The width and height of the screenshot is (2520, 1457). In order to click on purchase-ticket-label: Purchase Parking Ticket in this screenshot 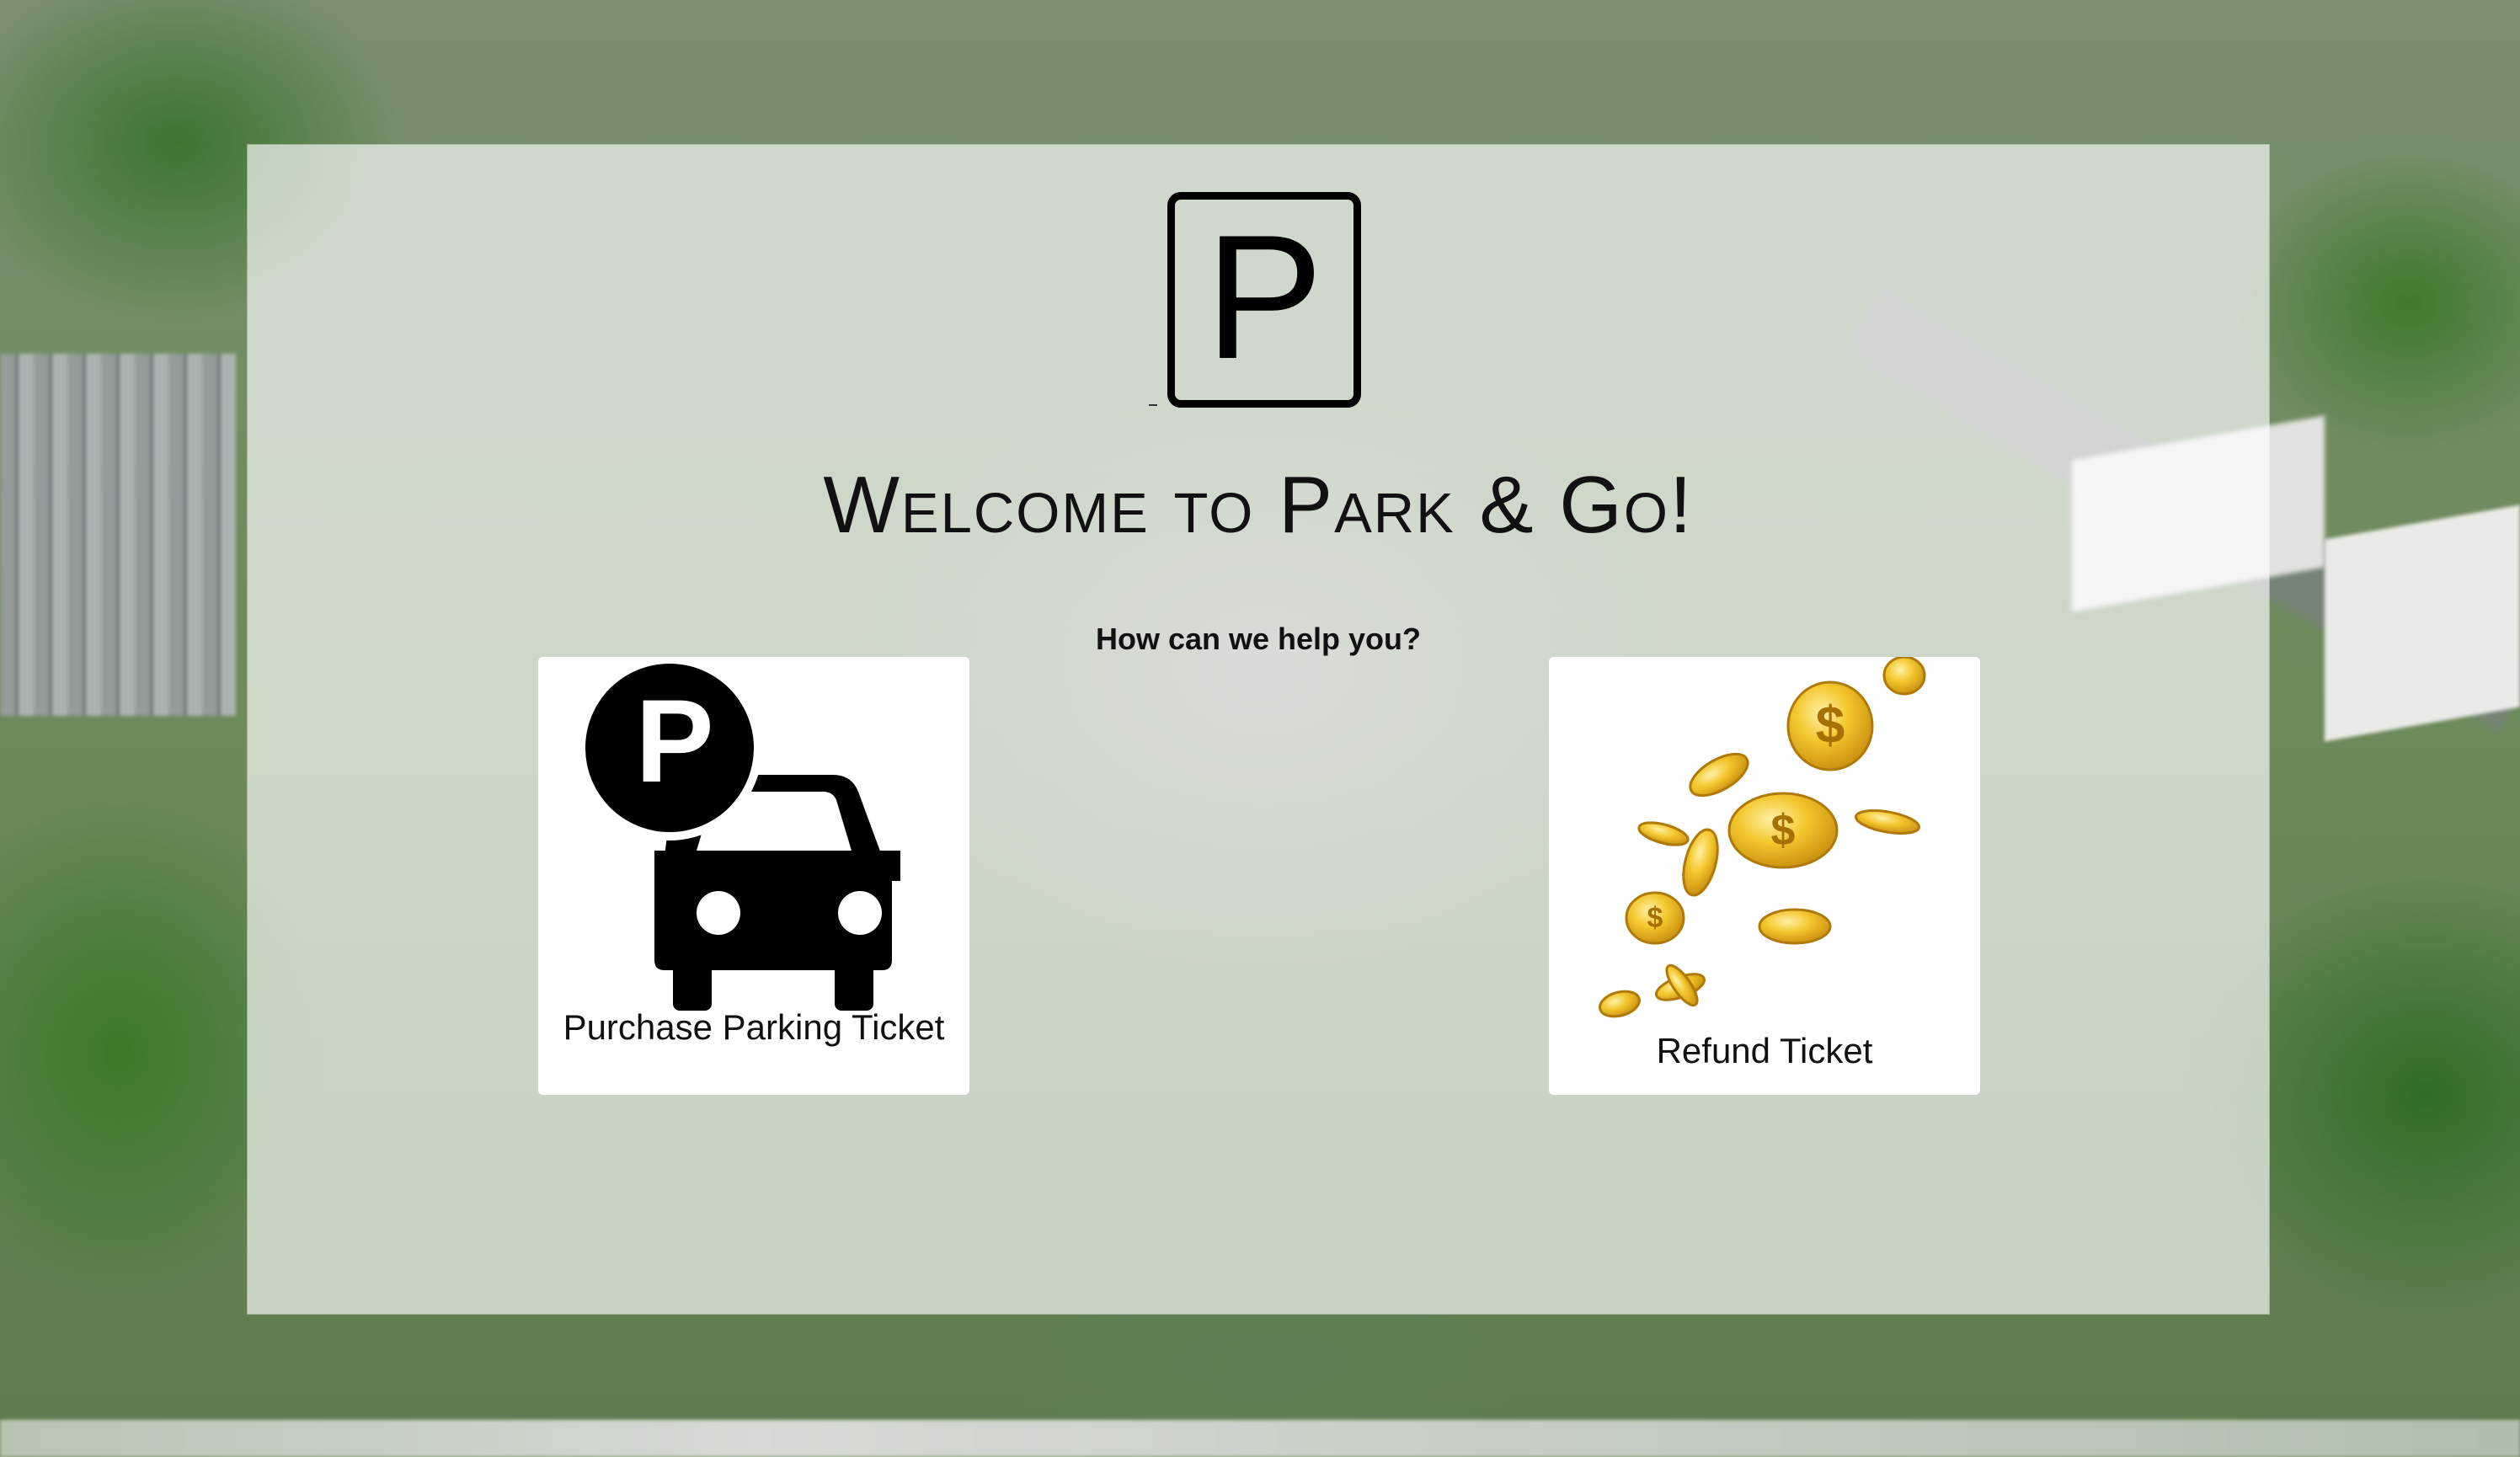, I will do `click(754, 1027)`.